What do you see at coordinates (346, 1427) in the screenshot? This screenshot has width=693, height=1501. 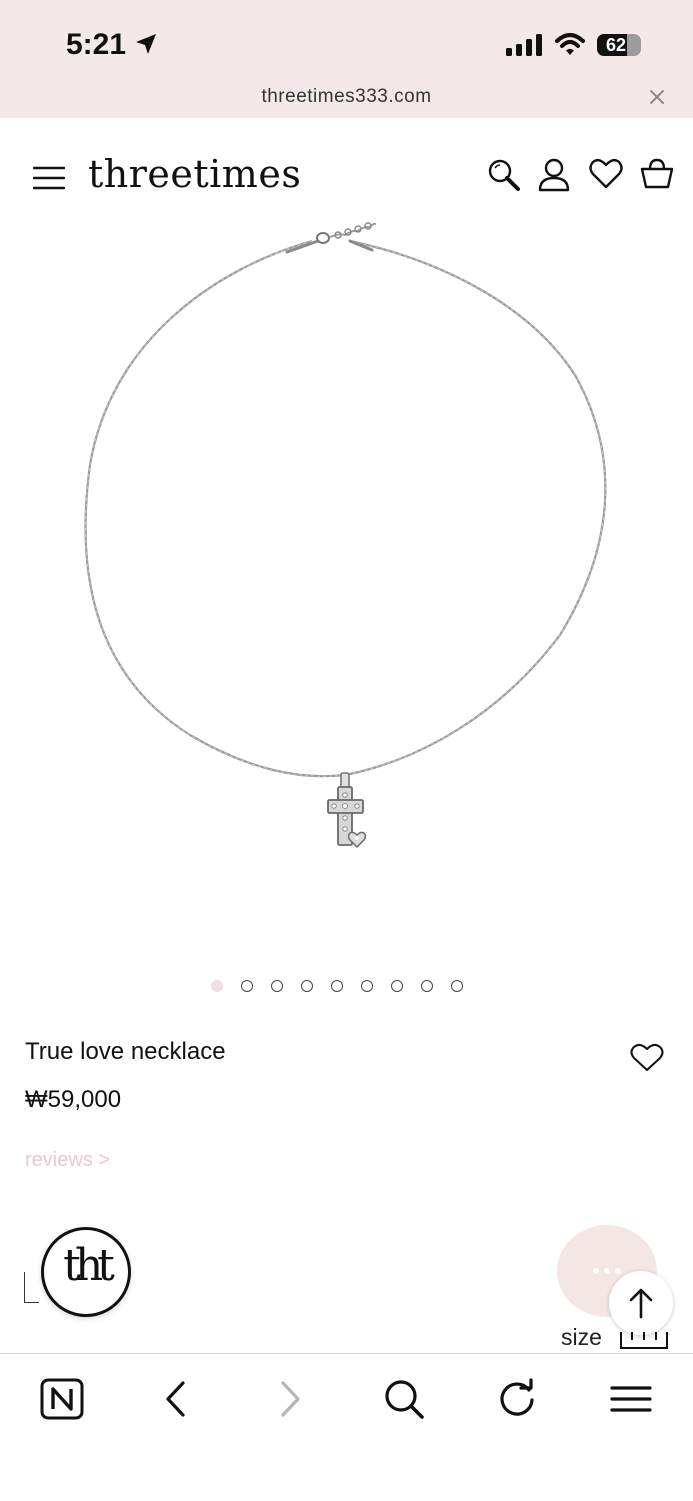 I see `browser-bottom-toolbar` at bounding box center [346, 1427].